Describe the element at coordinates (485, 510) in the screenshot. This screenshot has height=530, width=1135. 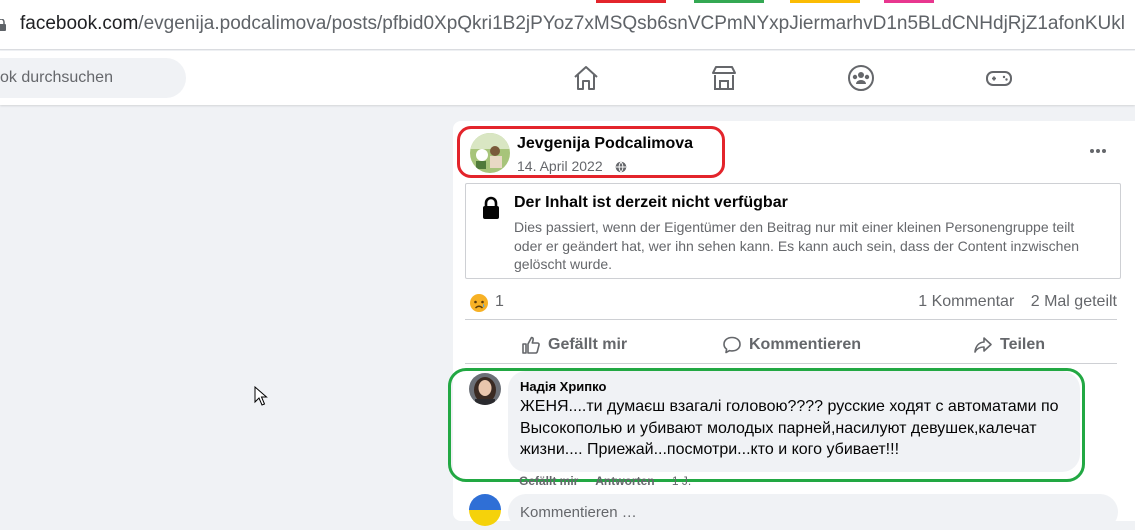
I see `current-user-avatar` at that location.